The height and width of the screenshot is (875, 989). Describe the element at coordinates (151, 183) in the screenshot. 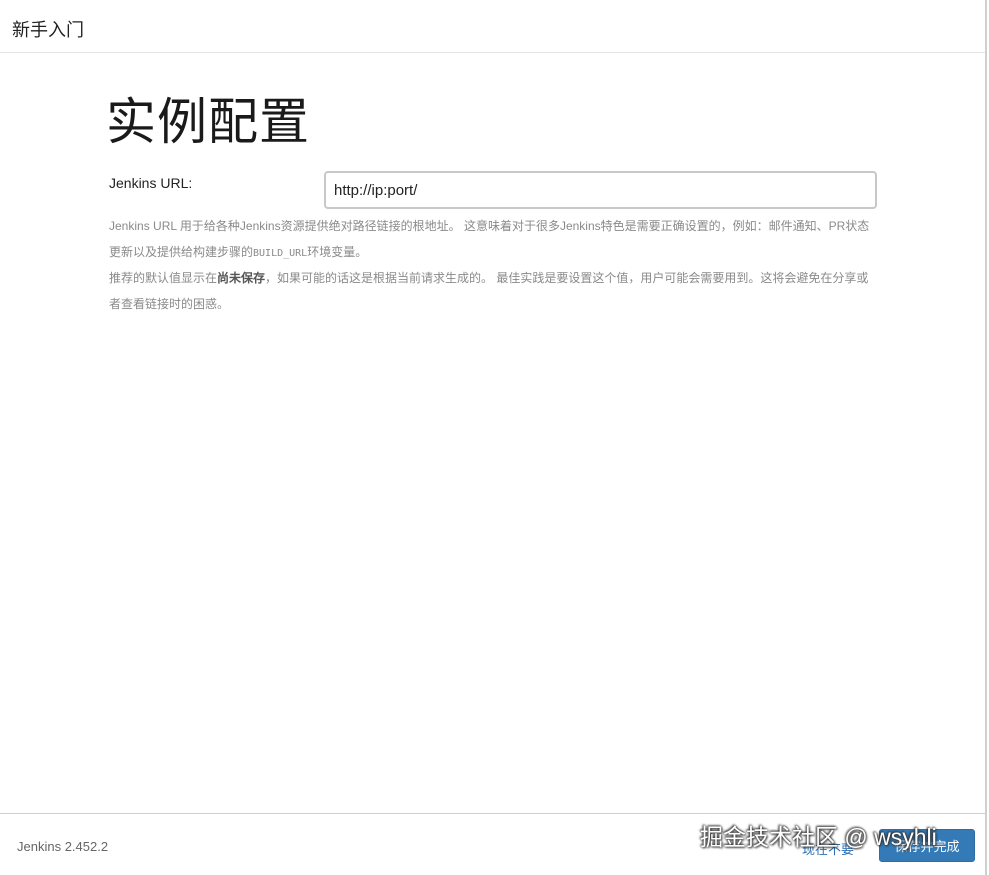

I see `jenkins-url-label: Jenkins URL:` at that location.